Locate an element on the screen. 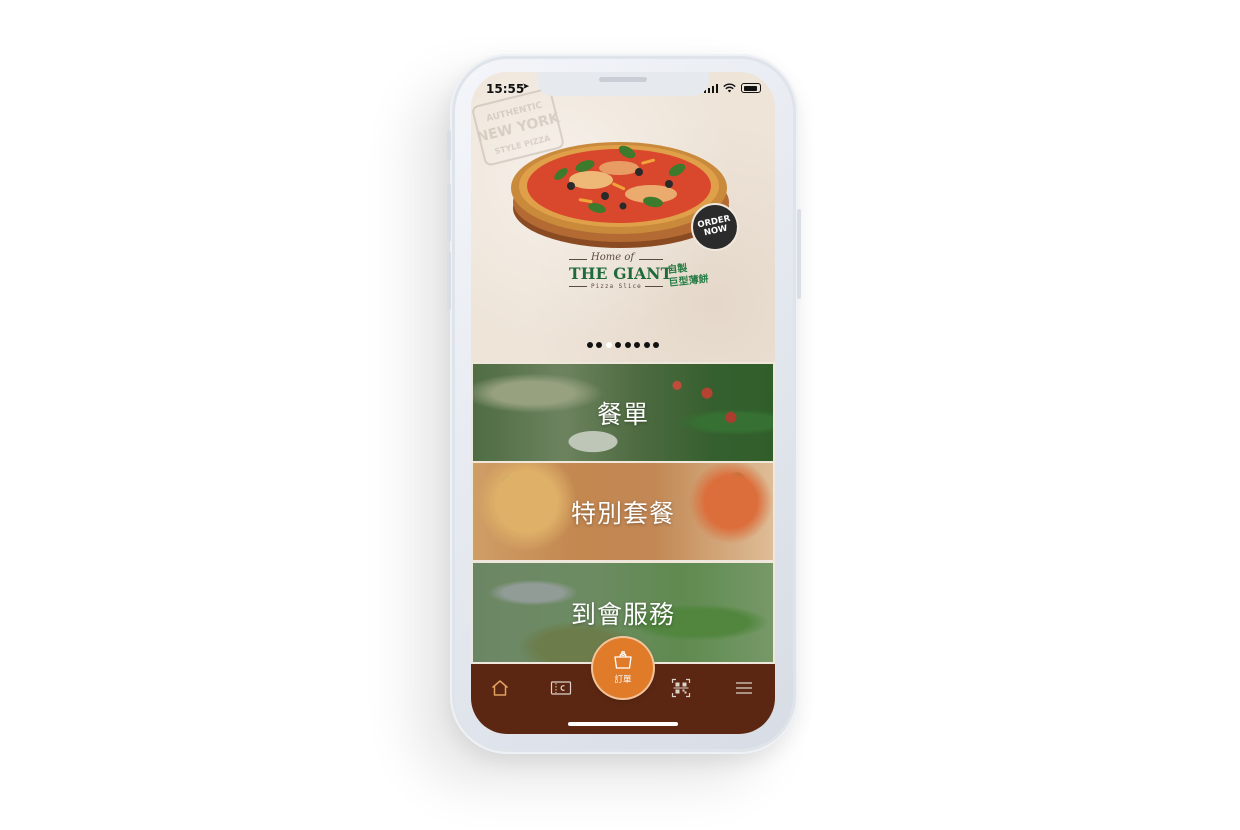 Image resolution: width=1240 pixels, height=830 pixels. tile-set-meal-label: 特別套餐 is located at coordinates (622, 513).